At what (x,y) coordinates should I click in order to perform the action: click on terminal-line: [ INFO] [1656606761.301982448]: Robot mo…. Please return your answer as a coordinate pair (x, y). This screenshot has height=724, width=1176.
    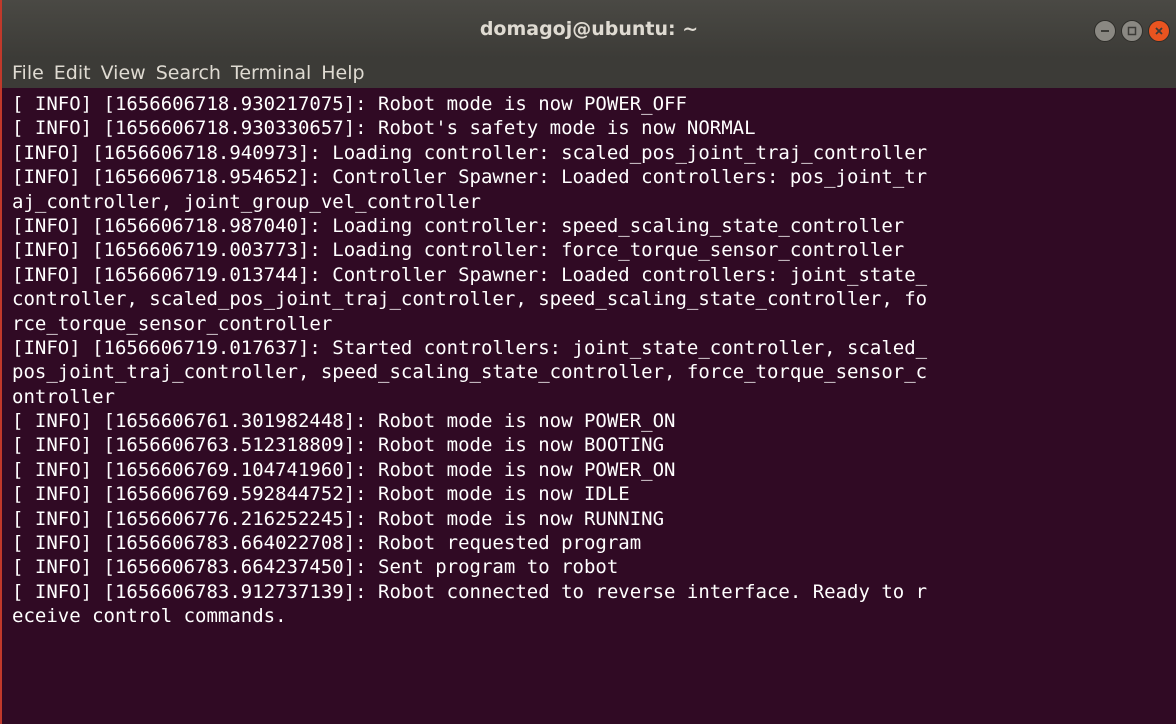
    Looking at the image, I should click on (344, 421).